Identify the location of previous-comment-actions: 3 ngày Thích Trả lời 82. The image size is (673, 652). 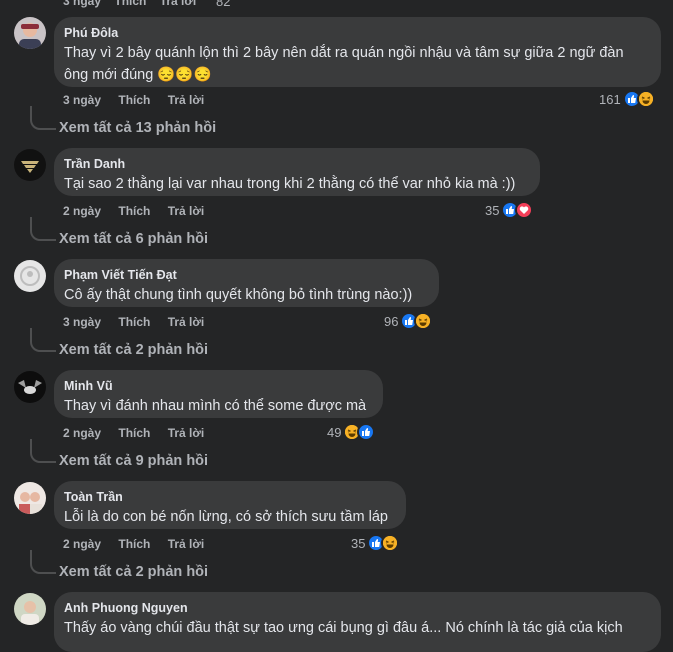
(336, 4).